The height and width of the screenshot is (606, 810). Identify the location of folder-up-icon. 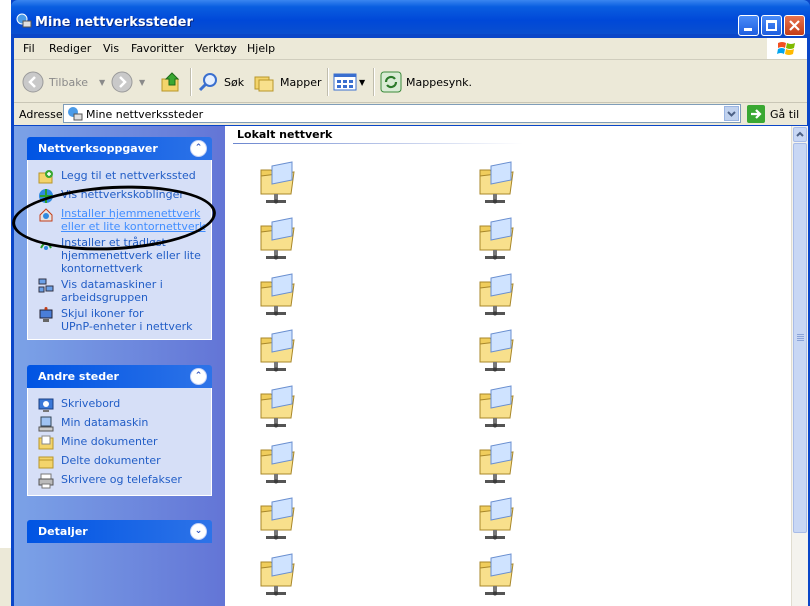
(170, 82).